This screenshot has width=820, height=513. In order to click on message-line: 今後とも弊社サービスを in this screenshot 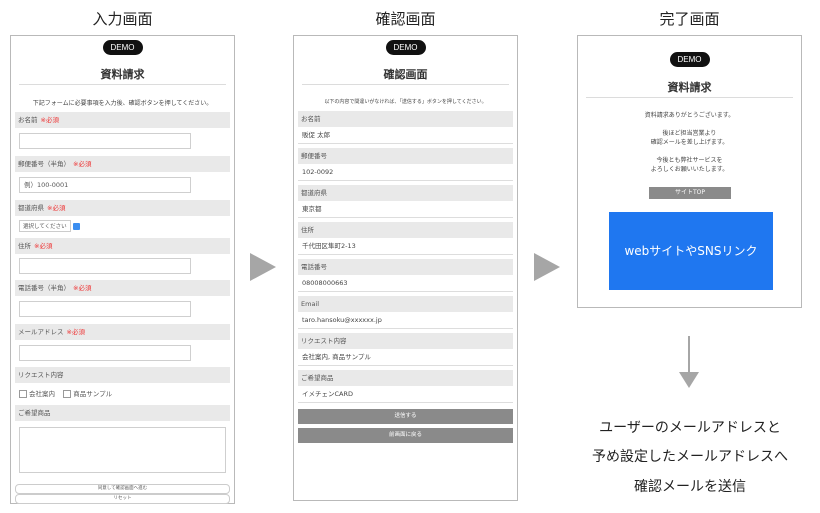, I will do `click(689, 160)`.